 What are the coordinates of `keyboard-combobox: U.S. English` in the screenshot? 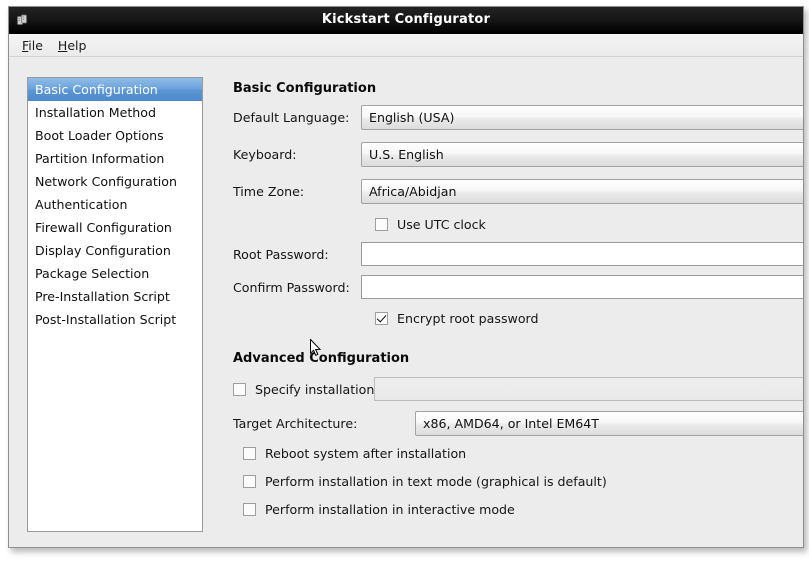 It's located at (582, 154).